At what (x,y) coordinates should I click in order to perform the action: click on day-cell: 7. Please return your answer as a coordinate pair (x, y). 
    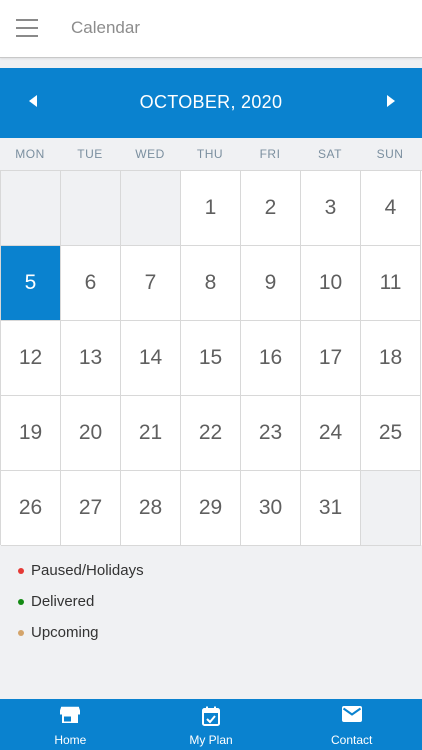
    Looking at the image, I should click on (151, 283).